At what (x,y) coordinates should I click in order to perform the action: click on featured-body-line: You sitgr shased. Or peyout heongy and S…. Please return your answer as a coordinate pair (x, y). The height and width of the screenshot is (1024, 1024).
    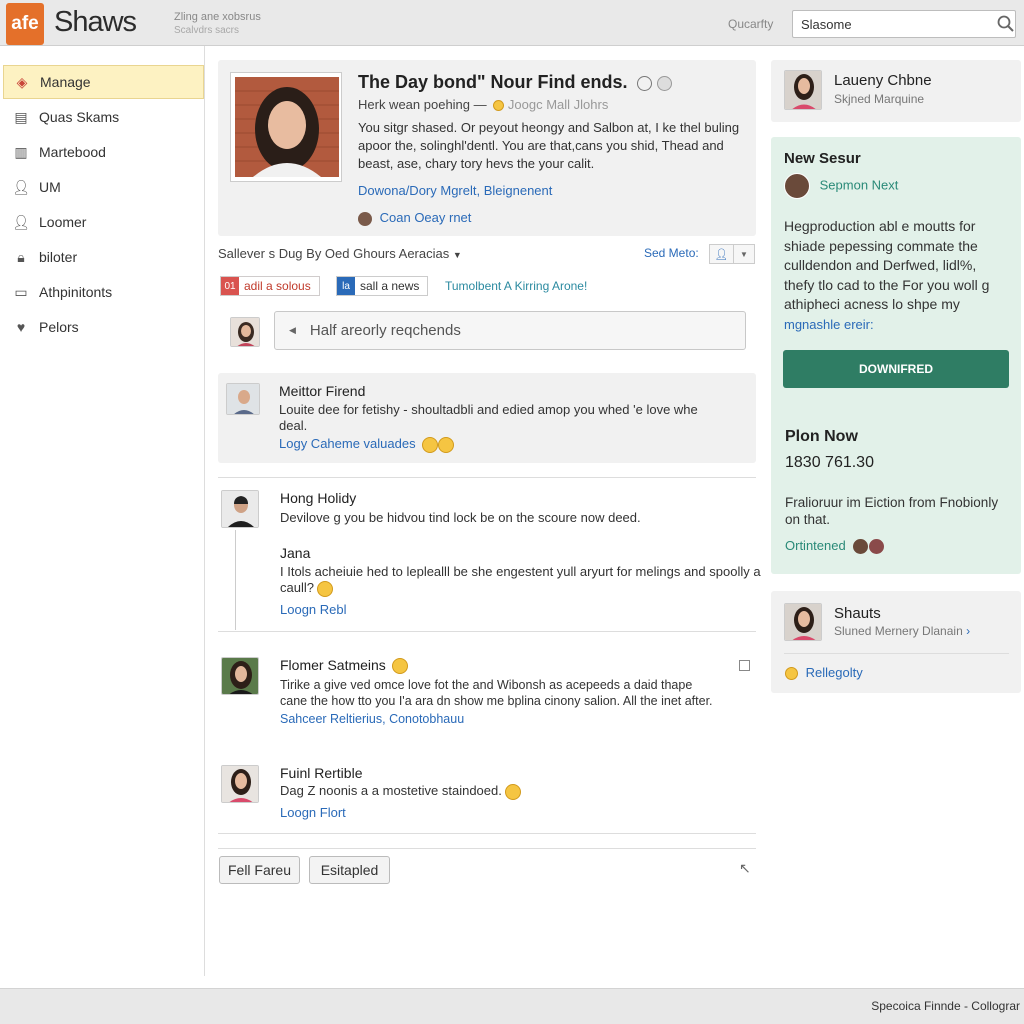
    Looking at the image, I should click on (549, 127).